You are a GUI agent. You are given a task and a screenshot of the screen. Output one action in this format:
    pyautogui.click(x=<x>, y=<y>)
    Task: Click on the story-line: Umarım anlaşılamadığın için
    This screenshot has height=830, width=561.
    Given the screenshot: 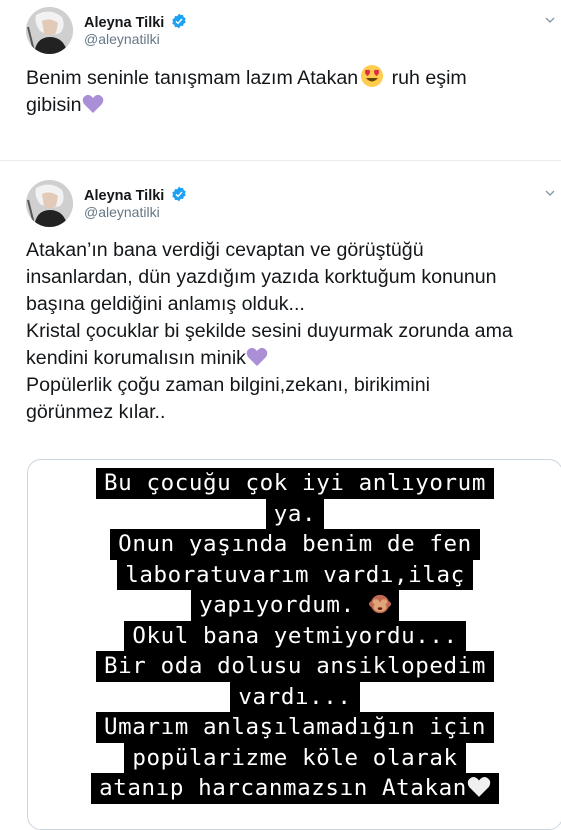 What is the action you would take?
    pyautogui.click(x=295, y=727)
    